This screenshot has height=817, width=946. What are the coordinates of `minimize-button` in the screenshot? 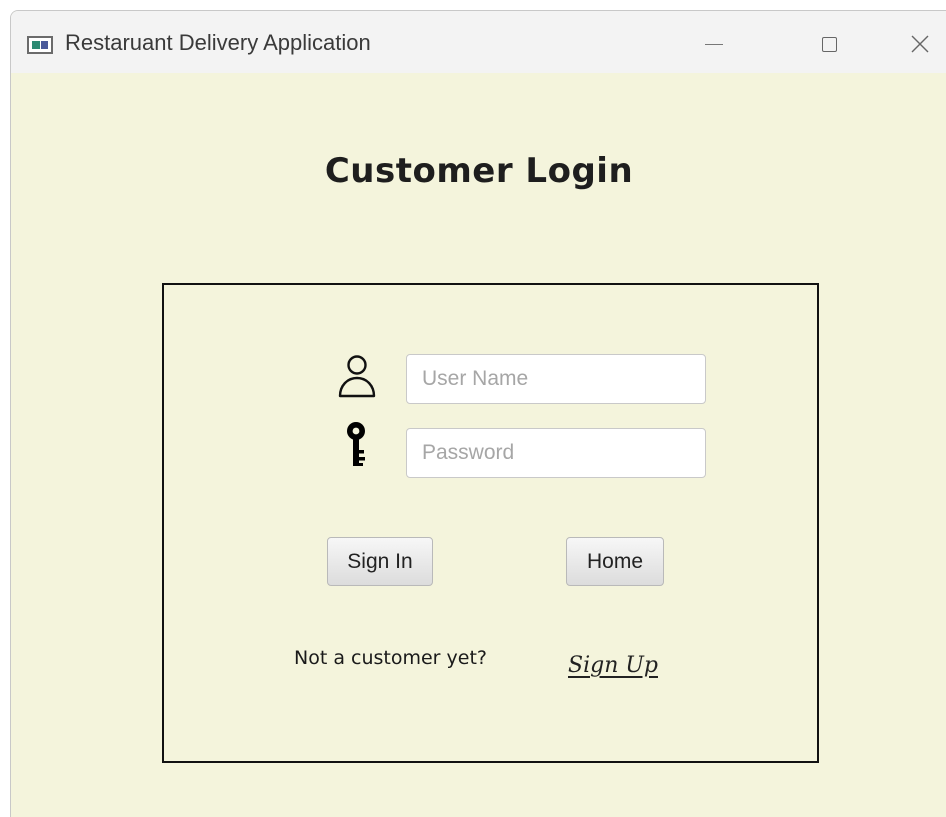 It's located at (714, 44).